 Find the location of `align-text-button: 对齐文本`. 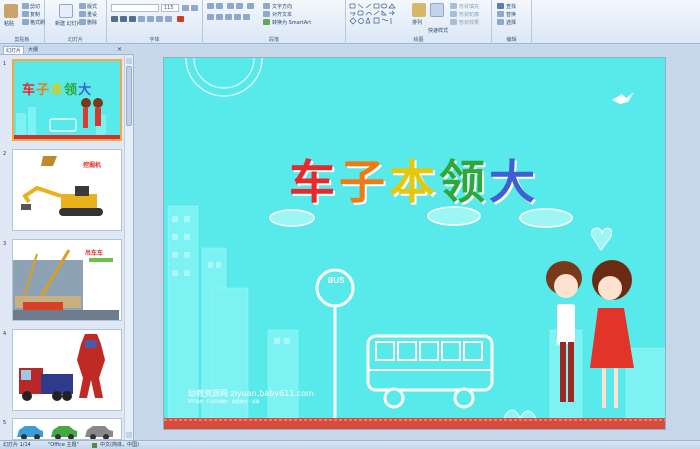

align-text-button: 对齐文本 is located at coordinates (282, 14).